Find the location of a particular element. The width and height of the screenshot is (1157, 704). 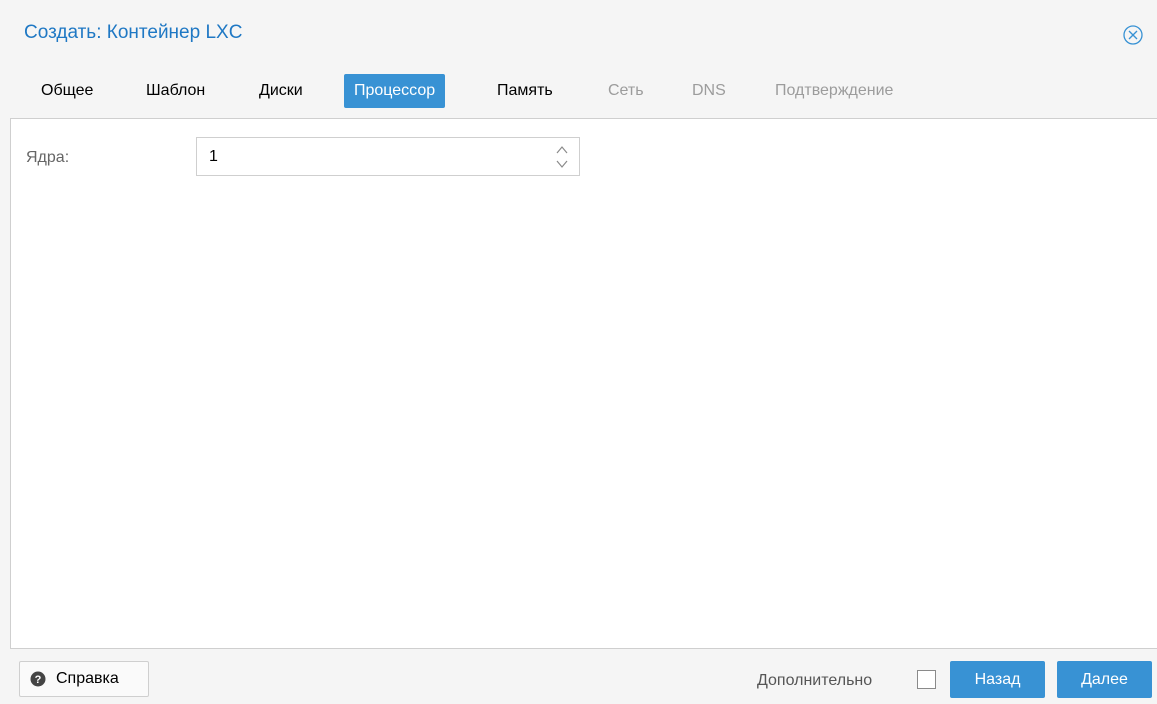

tab-network: Сеть is located at coordinates (626, 90).